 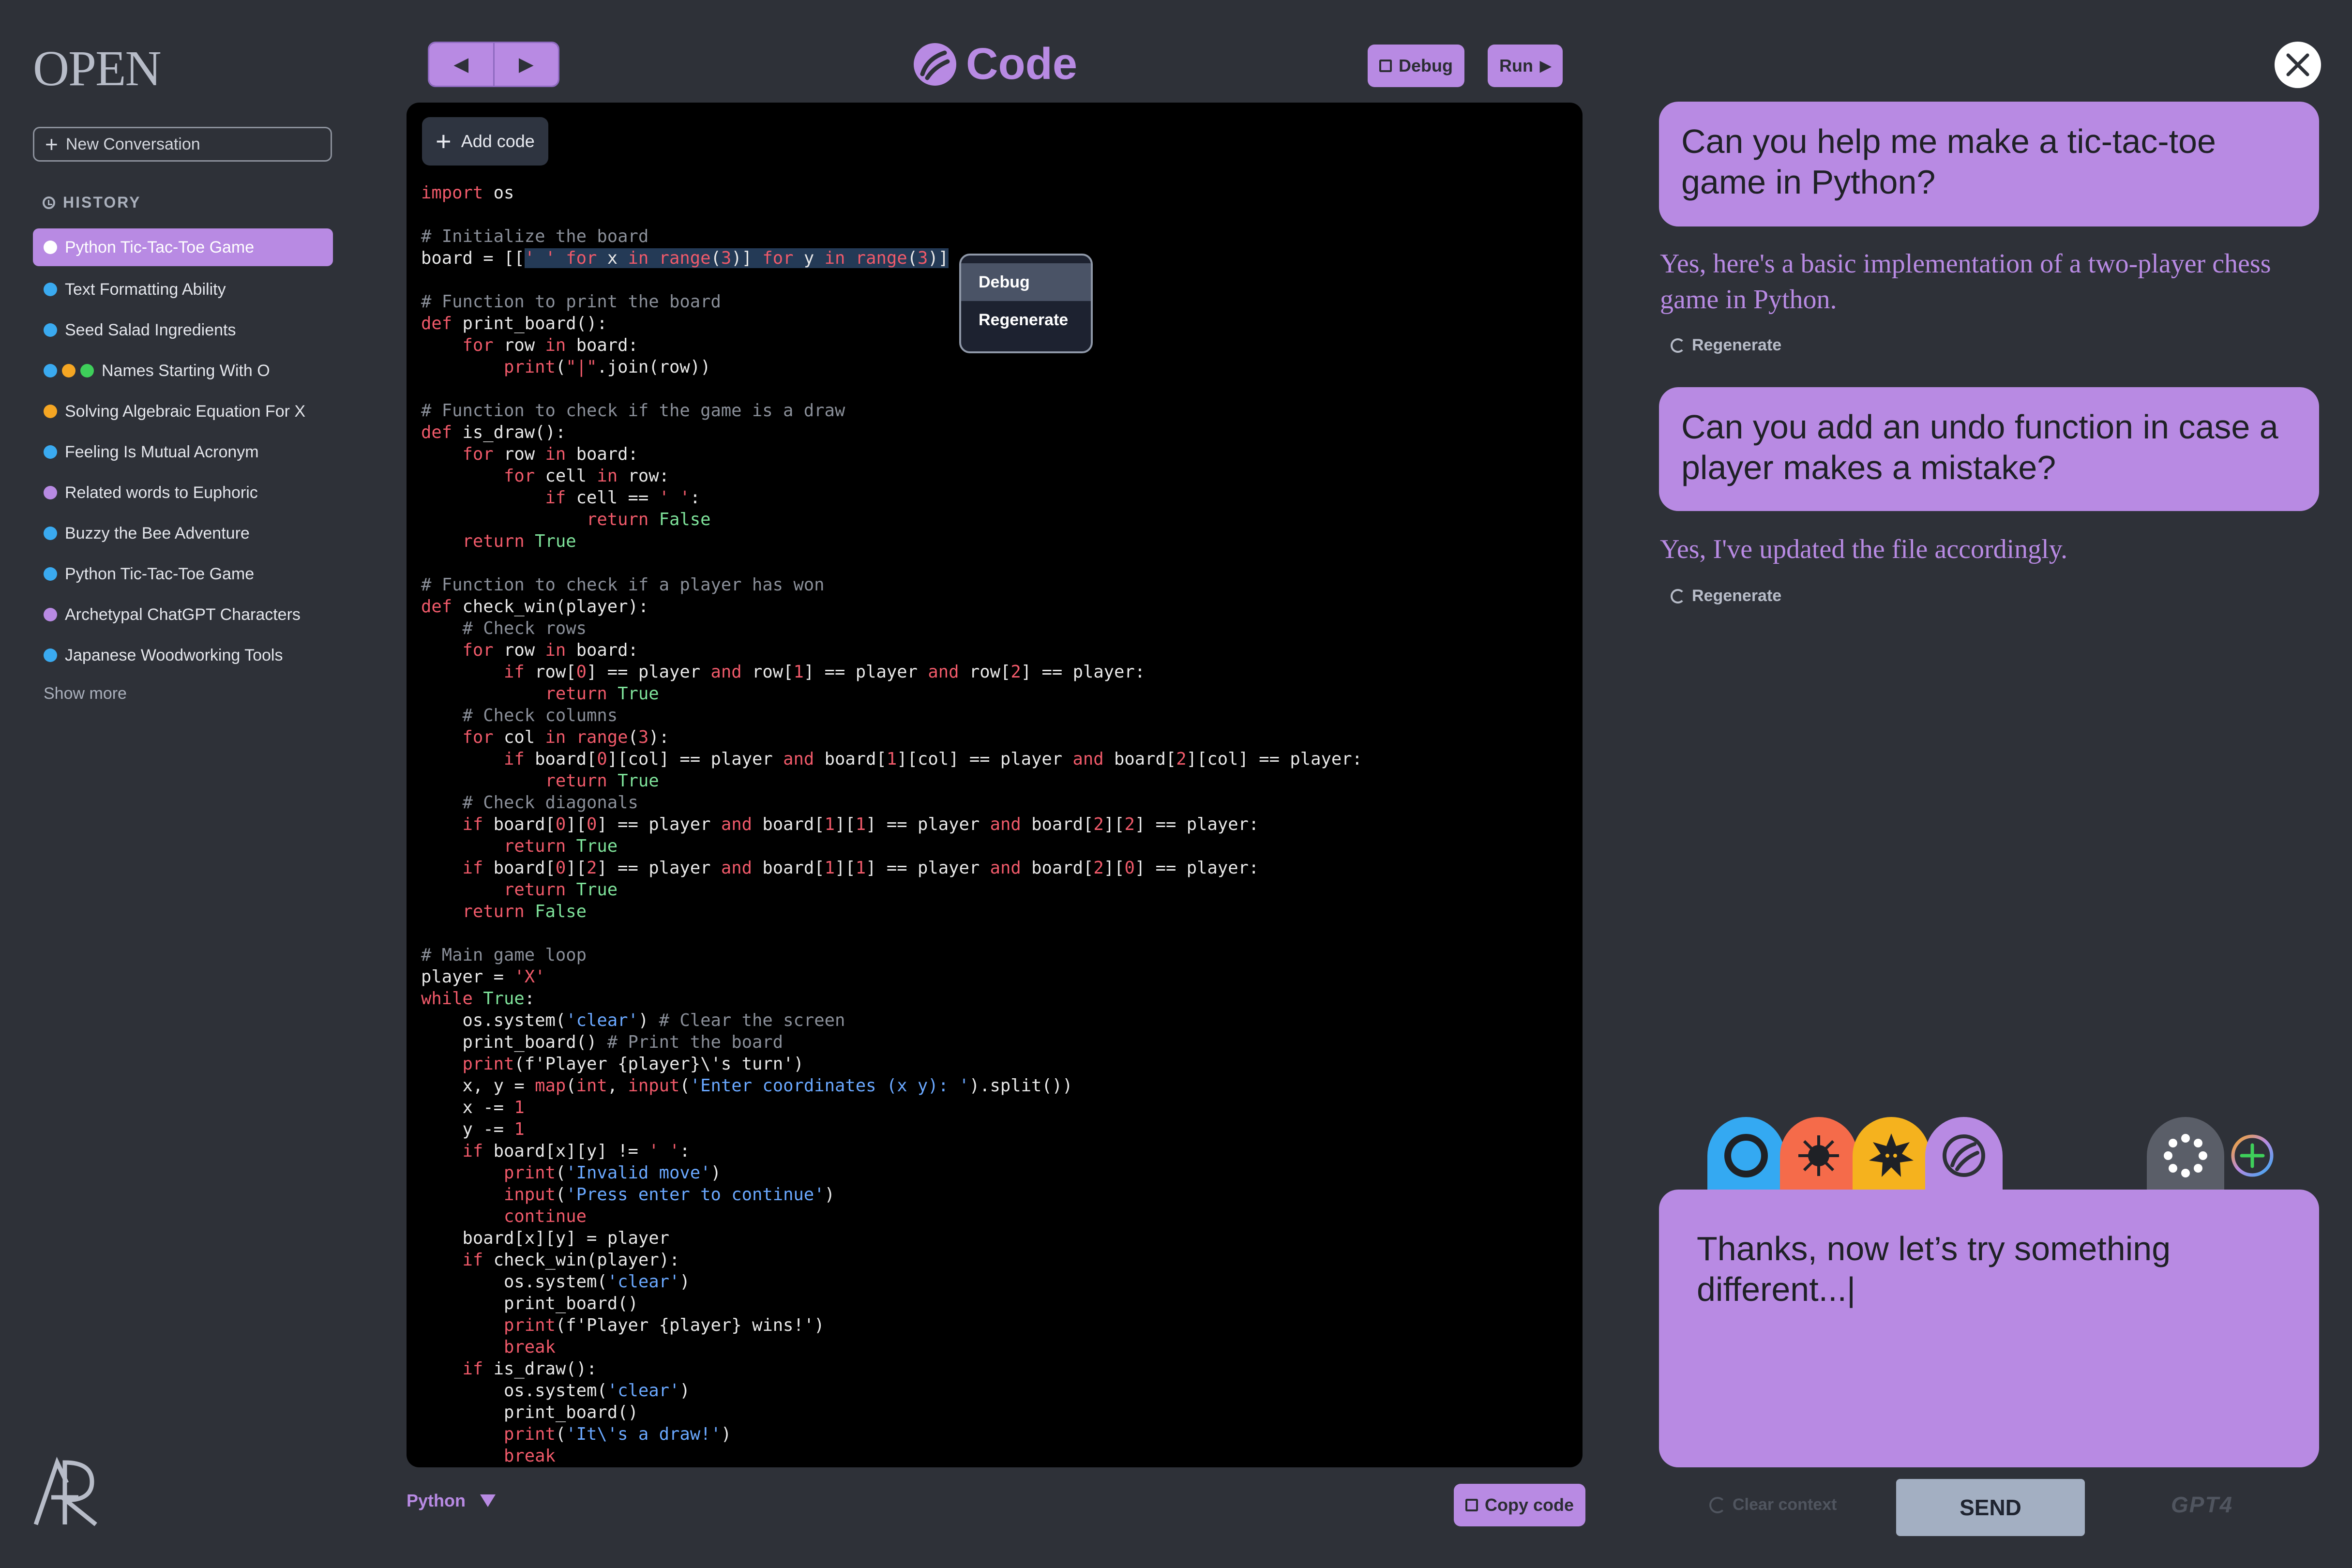 What do you see at coordinates (161, 492) in the screenshot?
I see `history-item-label: Related words to Euphoric` at bounding box center [161, 492].